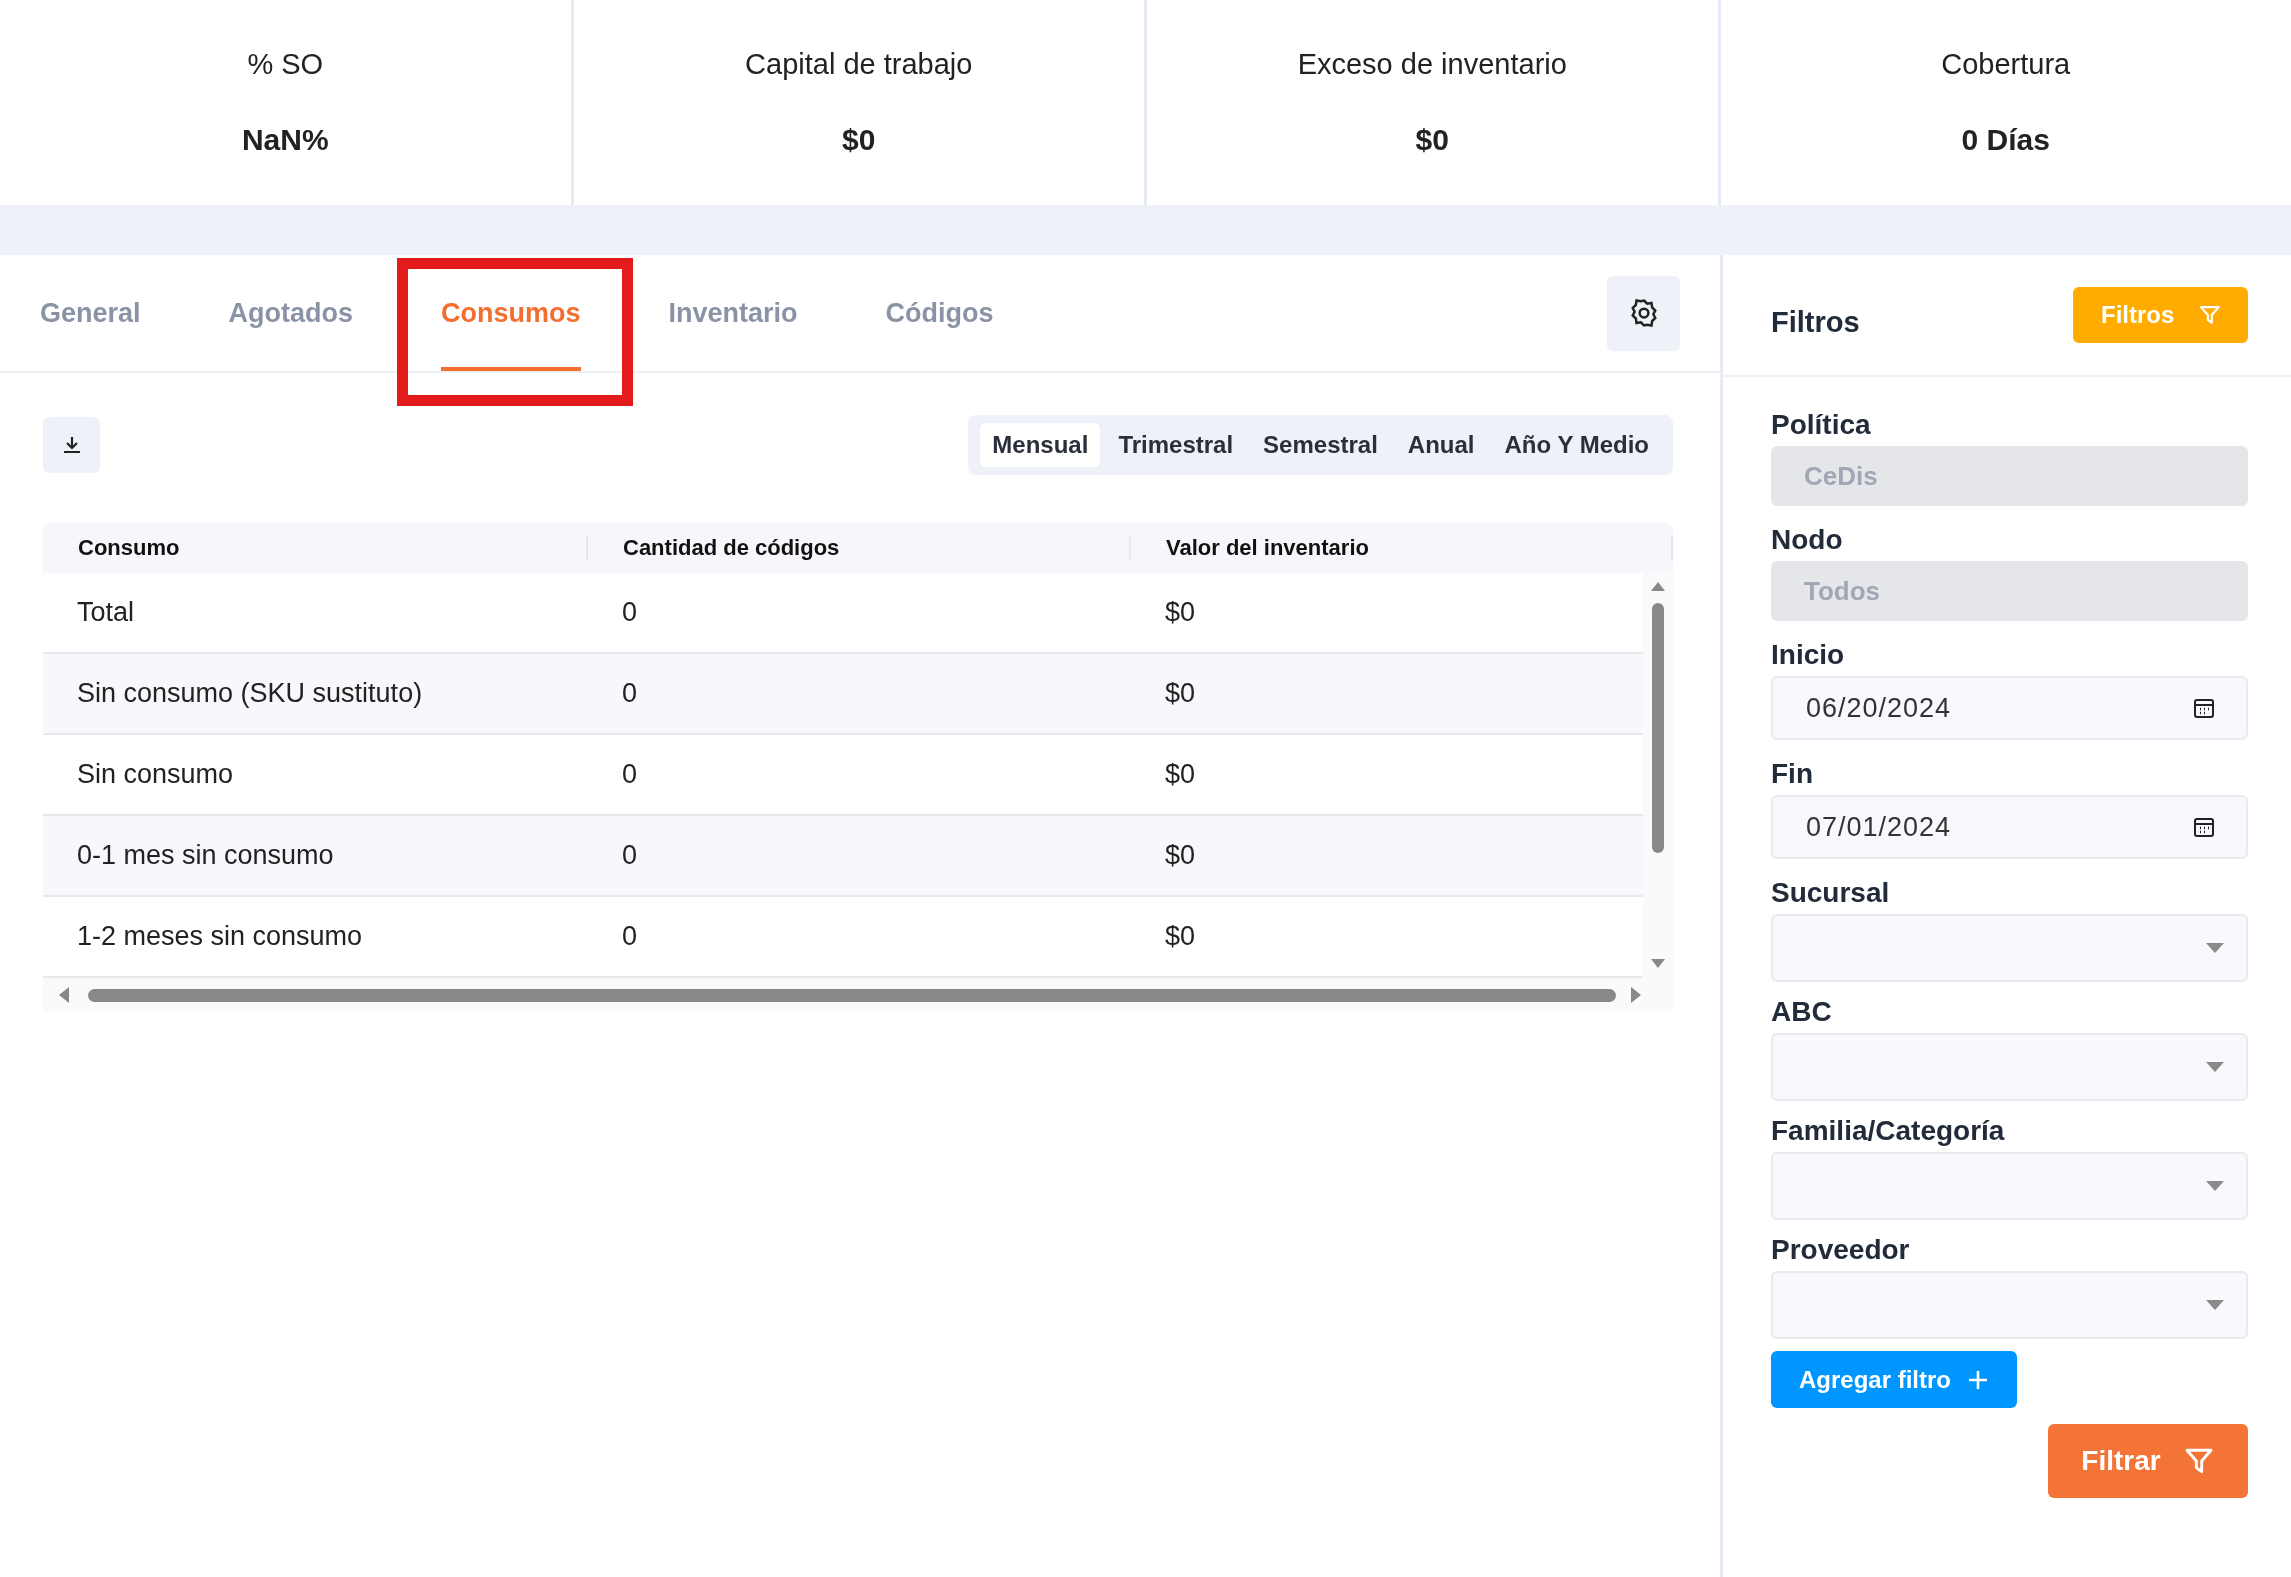  I want to click on panel-title: Filtros, so click(1815, 322).